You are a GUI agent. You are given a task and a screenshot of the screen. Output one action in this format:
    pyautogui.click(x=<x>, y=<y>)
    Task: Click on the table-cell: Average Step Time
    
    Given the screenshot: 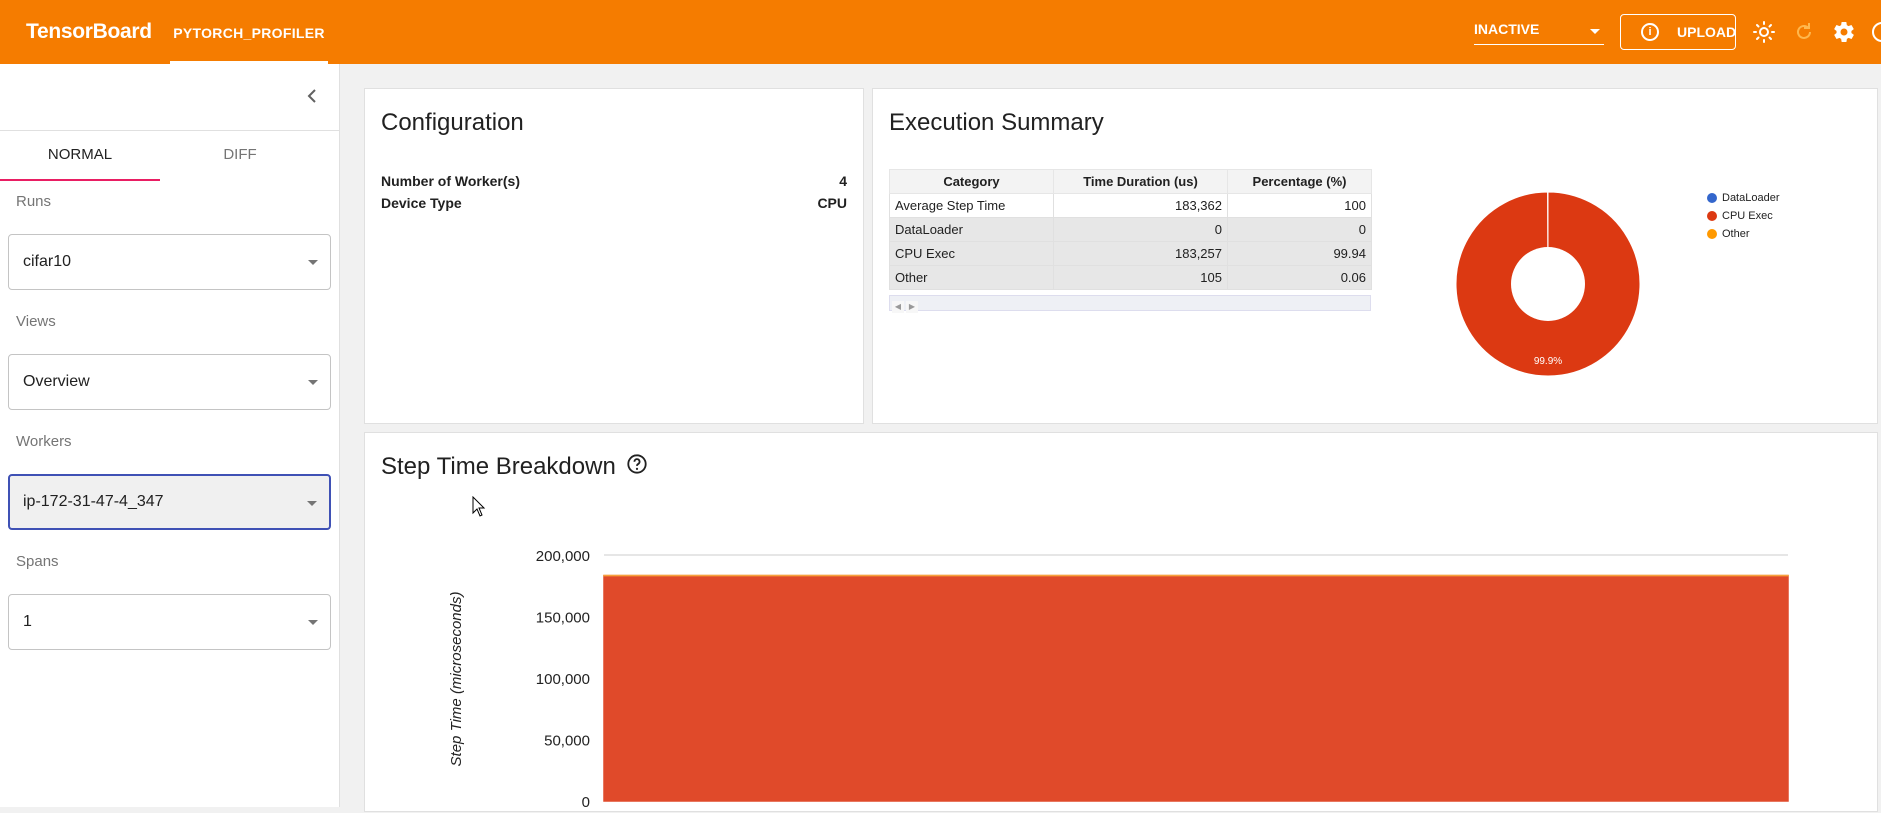 What is the action you would take?
    pyautogui.click(x=972, y=206)
    